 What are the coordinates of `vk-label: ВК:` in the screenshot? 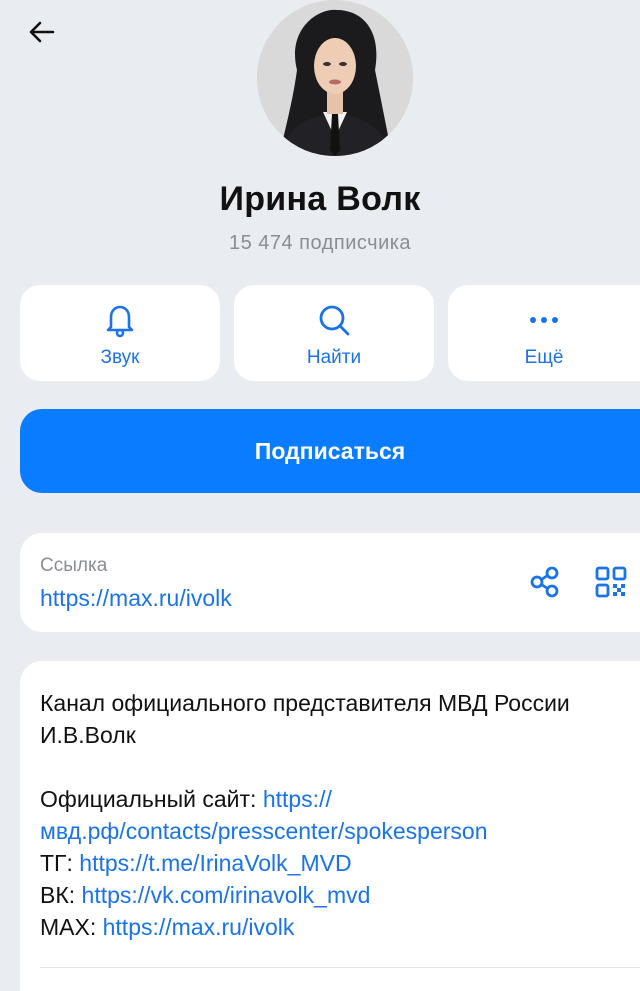 It's located at (61, 895).